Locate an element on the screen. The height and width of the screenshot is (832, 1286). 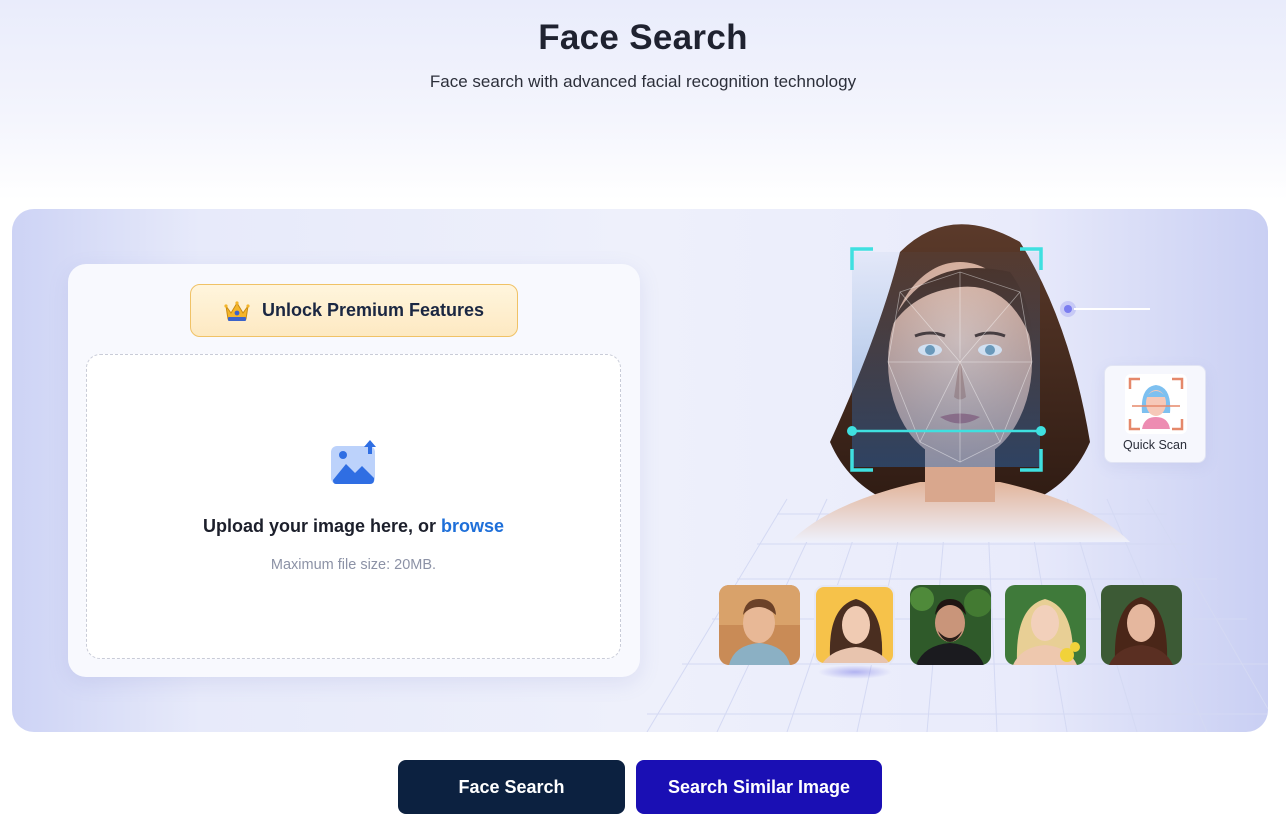
file-size-hint: Maximum file size: 20MB. is located at coordinates (353, 565).